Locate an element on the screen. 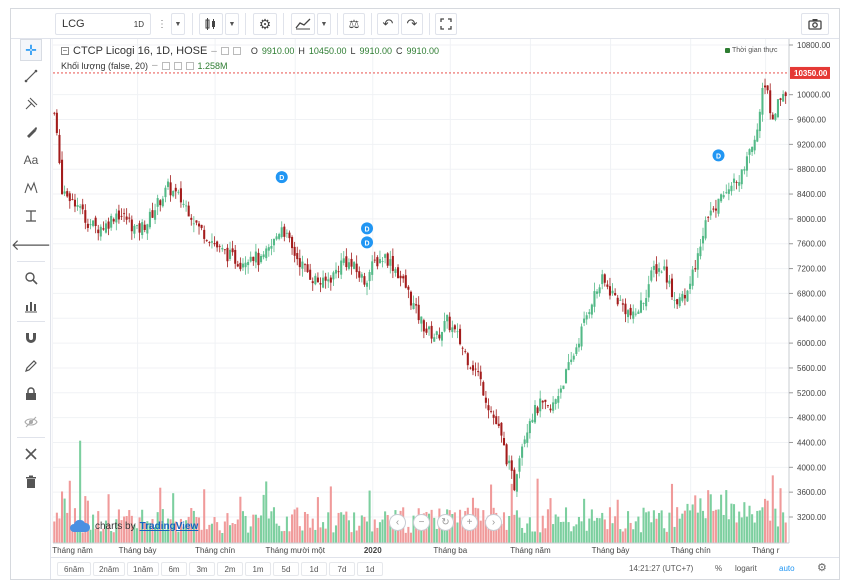  gear-icon: ⚙ is located at coordinates (822, 567).